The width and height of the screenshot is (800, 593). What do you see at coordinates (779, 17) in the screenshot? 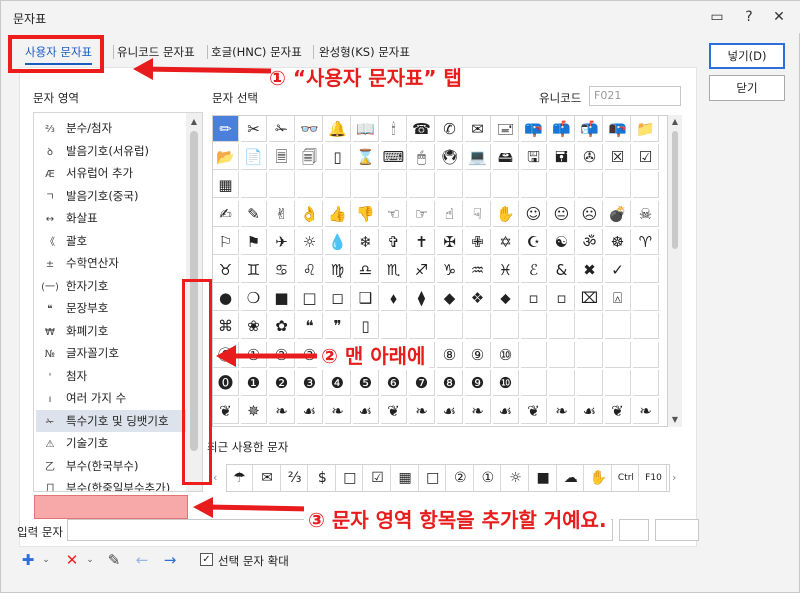
I see `close-icon: ✕` at bounding box center [779, 17].